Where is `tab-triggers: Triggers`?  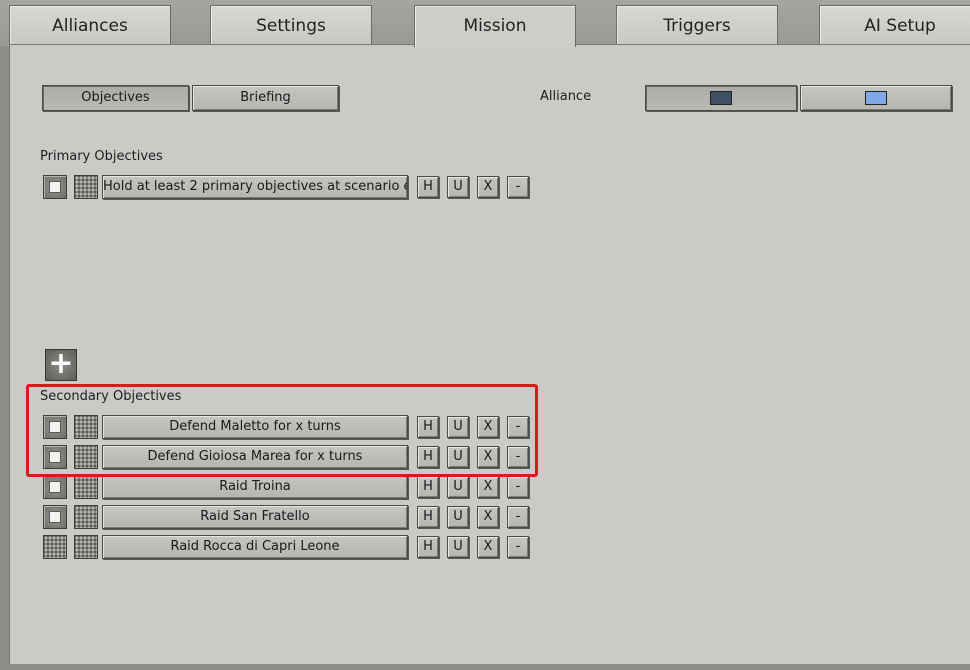 tab-triggers: Triggers is located at coordinates (697, 25).